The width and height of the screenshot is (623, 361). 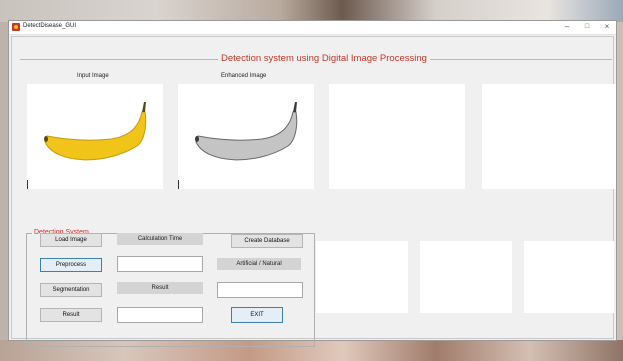 I want to click on minimize-button: –, so click(x=567, y=27).